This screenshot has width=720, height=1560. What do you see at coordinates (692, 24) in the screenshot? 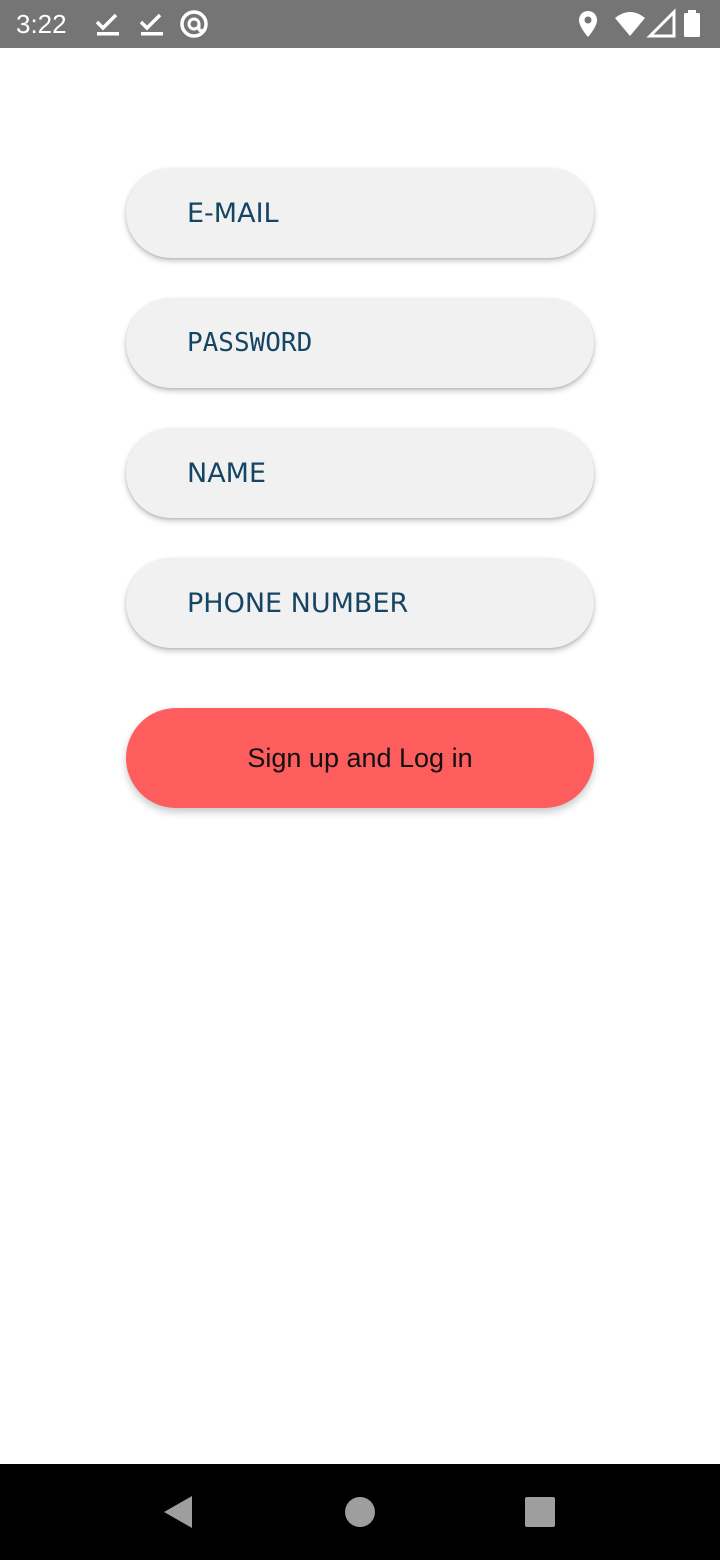
I see `battery-icon` at bounding box center [692, 24].